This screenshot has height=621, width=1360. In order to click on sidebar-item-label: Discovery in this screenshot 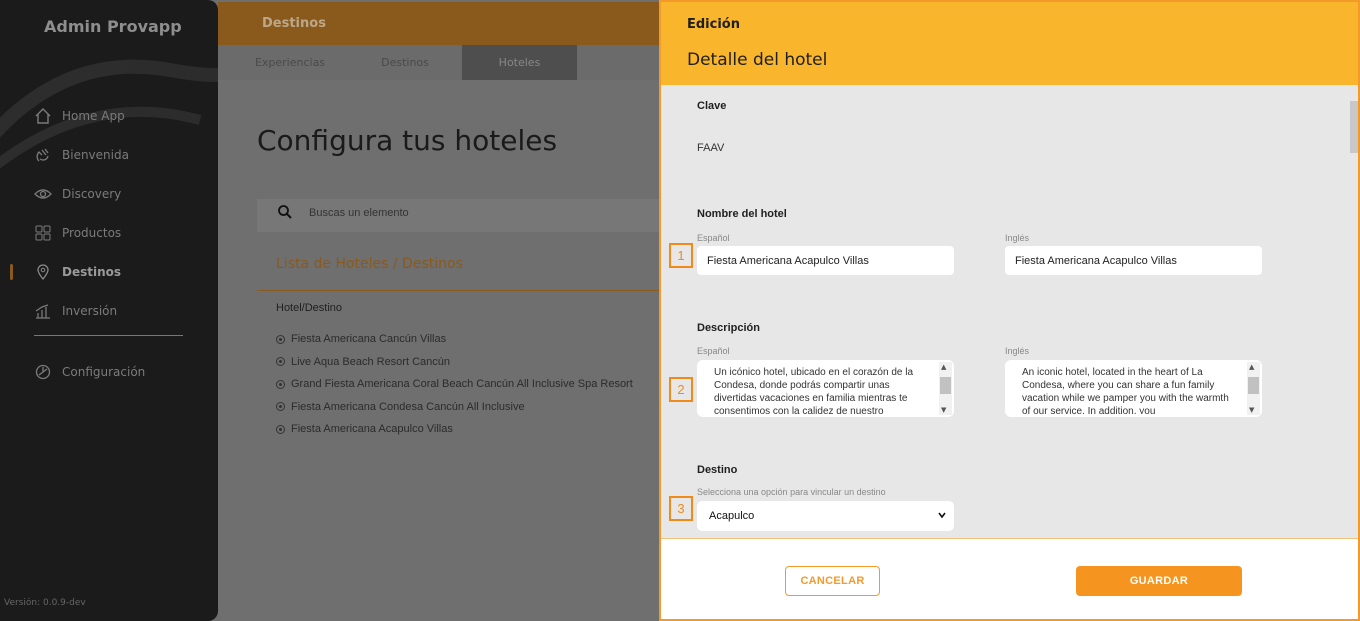, I will do `click(92, 193)`.